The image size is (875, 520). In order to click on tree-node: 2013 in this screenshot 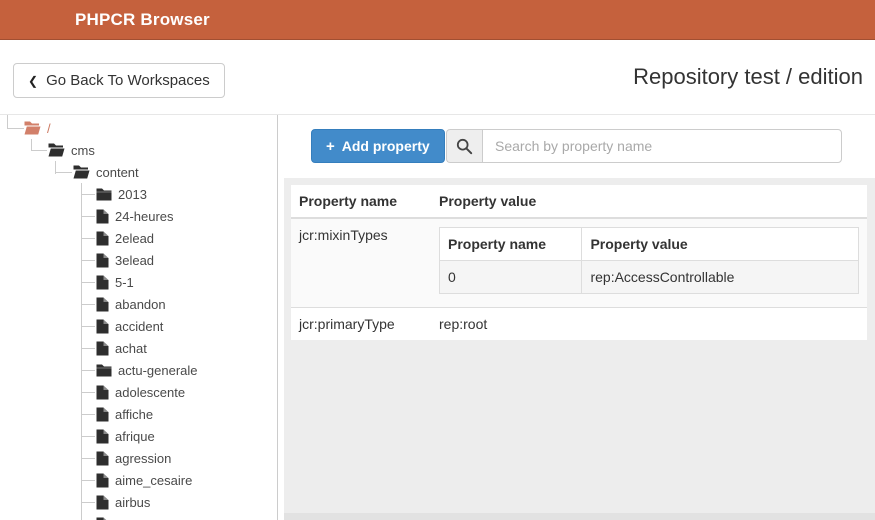, I will do `click(138, 194)`.